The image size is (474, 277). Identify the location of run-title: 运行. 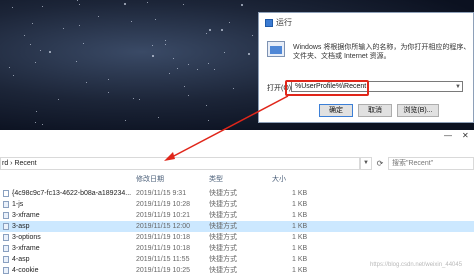
(278, 22).